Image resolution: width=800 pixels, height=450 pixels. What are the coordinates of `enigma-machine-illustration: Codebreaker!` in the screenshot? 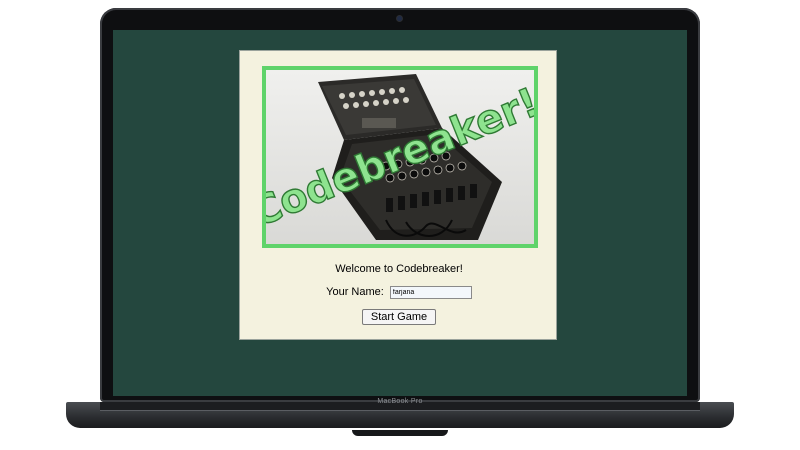 It's located at (400, 157).